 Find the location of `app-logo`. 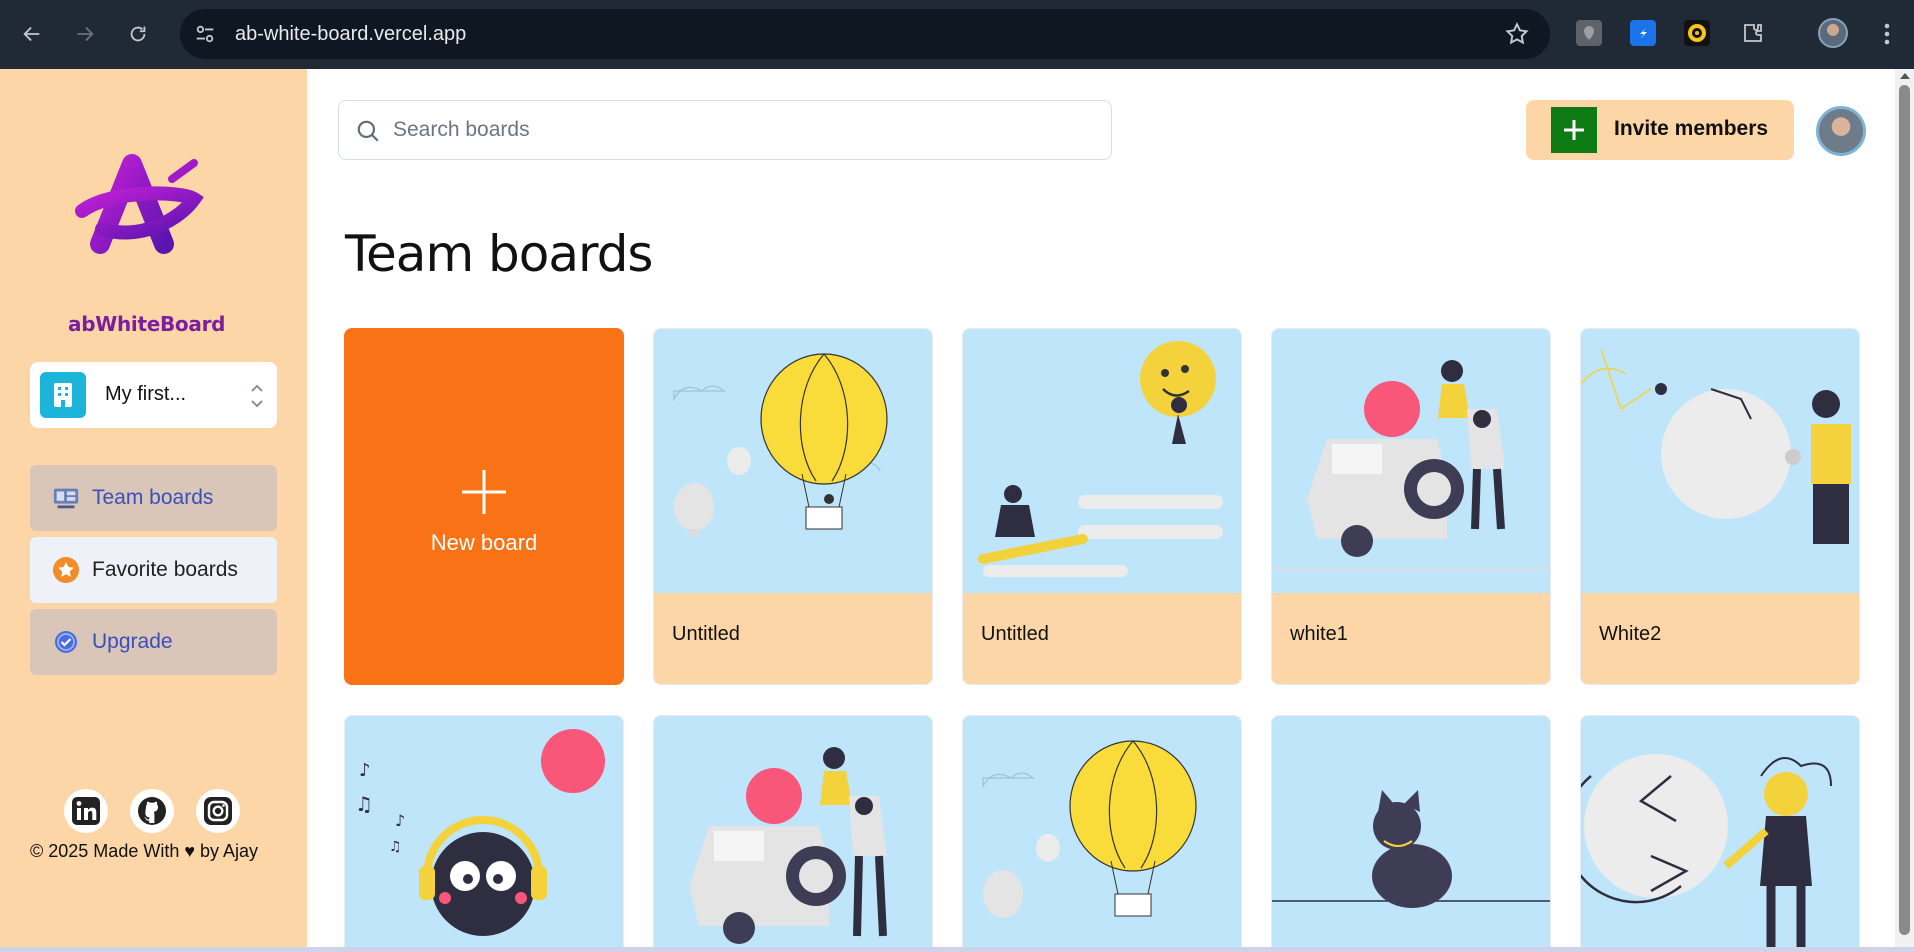

app-logo is located at coordinates (142, 209).